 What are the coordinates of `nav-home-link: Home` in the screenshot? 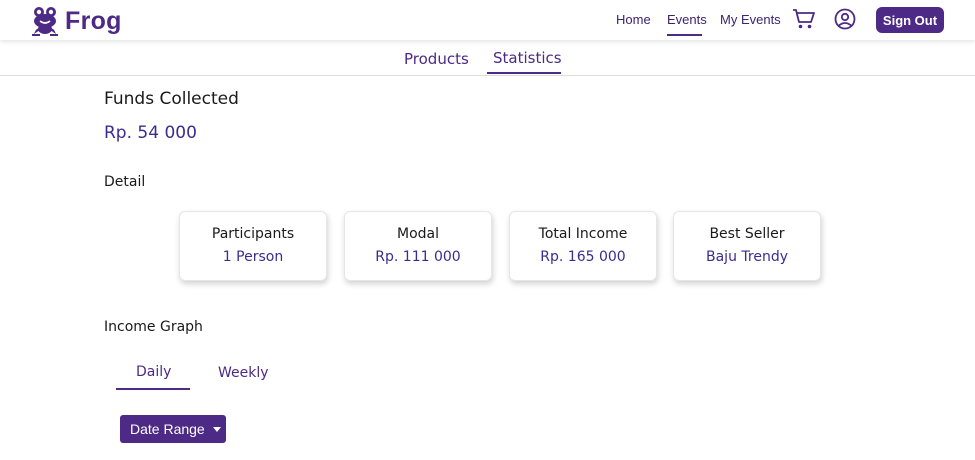 It's located at (633, 19).